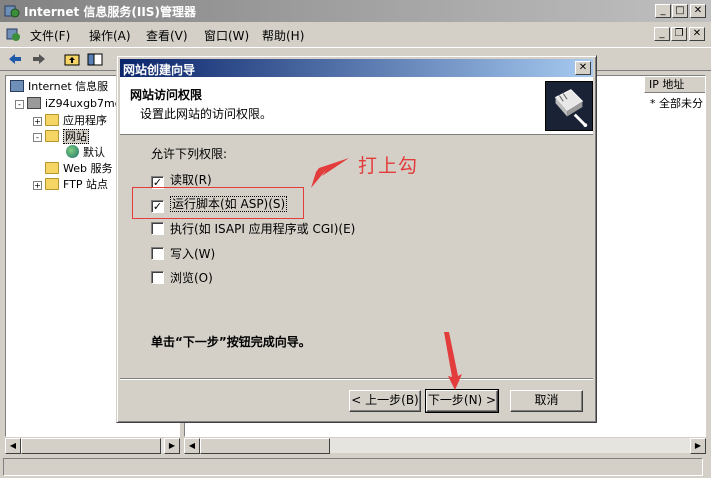 The width and height of the screenshot is (711, 478). Describe the element at coordinates (61, 137) in the screenshot. I see `tree-item-websites: - 网站` at that location.